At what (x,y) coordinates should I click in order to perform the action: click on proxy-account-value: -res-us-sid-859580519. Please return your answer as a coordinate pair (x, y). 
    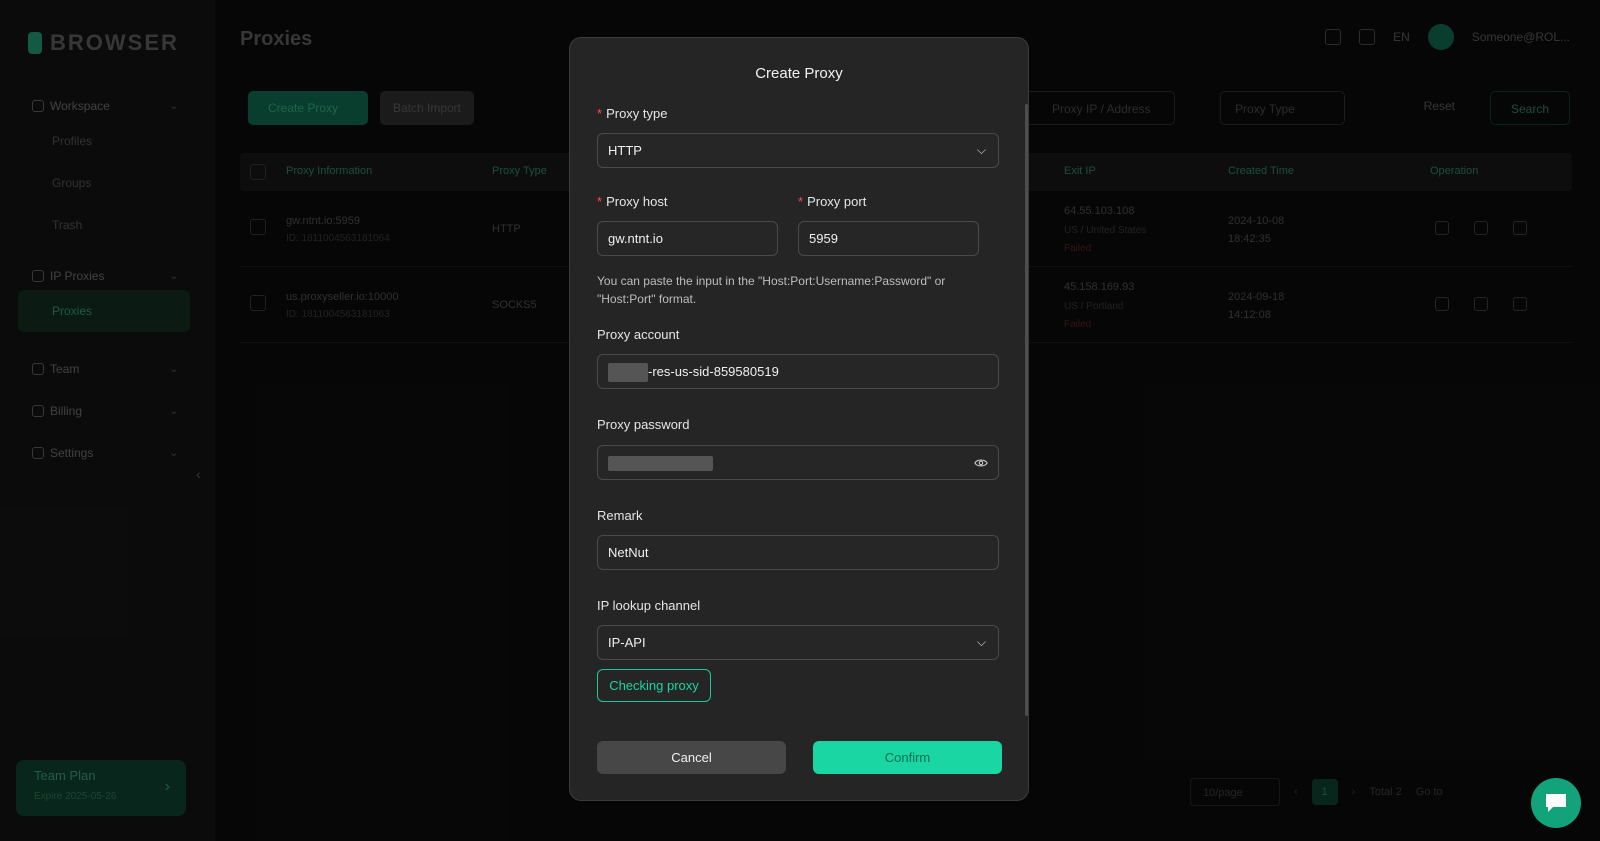
    Looking at the image, I should click on (713, 371).